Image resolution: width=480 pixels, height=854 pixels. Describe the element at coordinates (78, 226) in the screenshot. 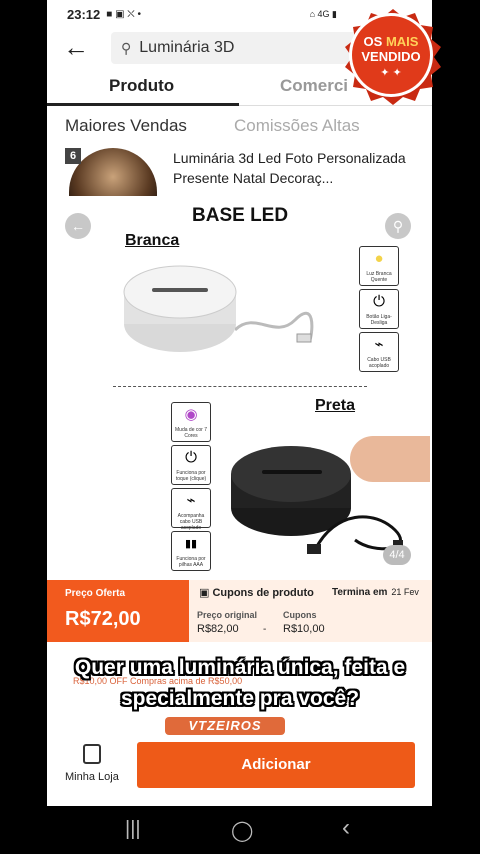

I see `image-prev-icon: ←` at that location.